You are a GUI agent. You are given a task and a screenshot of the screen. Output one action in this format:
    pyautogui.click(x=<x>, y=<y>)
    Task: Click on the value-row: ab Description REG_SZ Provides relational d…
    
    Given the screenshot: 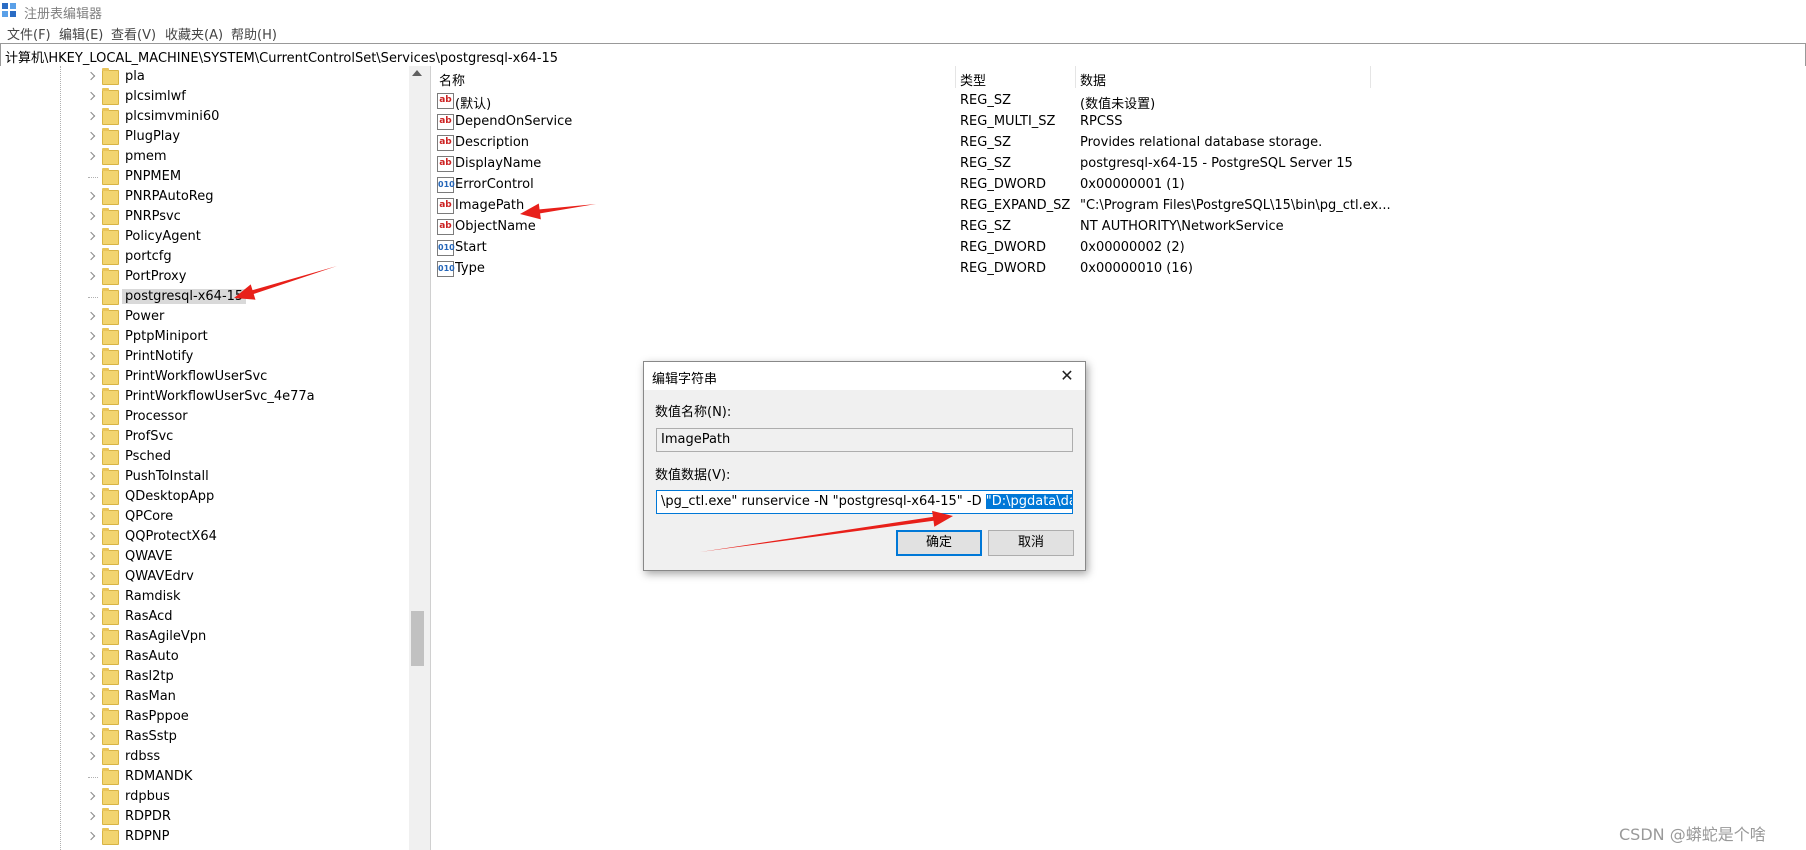 What is the action you would take?
    pyautogui.click(x=1118, y=142)
    